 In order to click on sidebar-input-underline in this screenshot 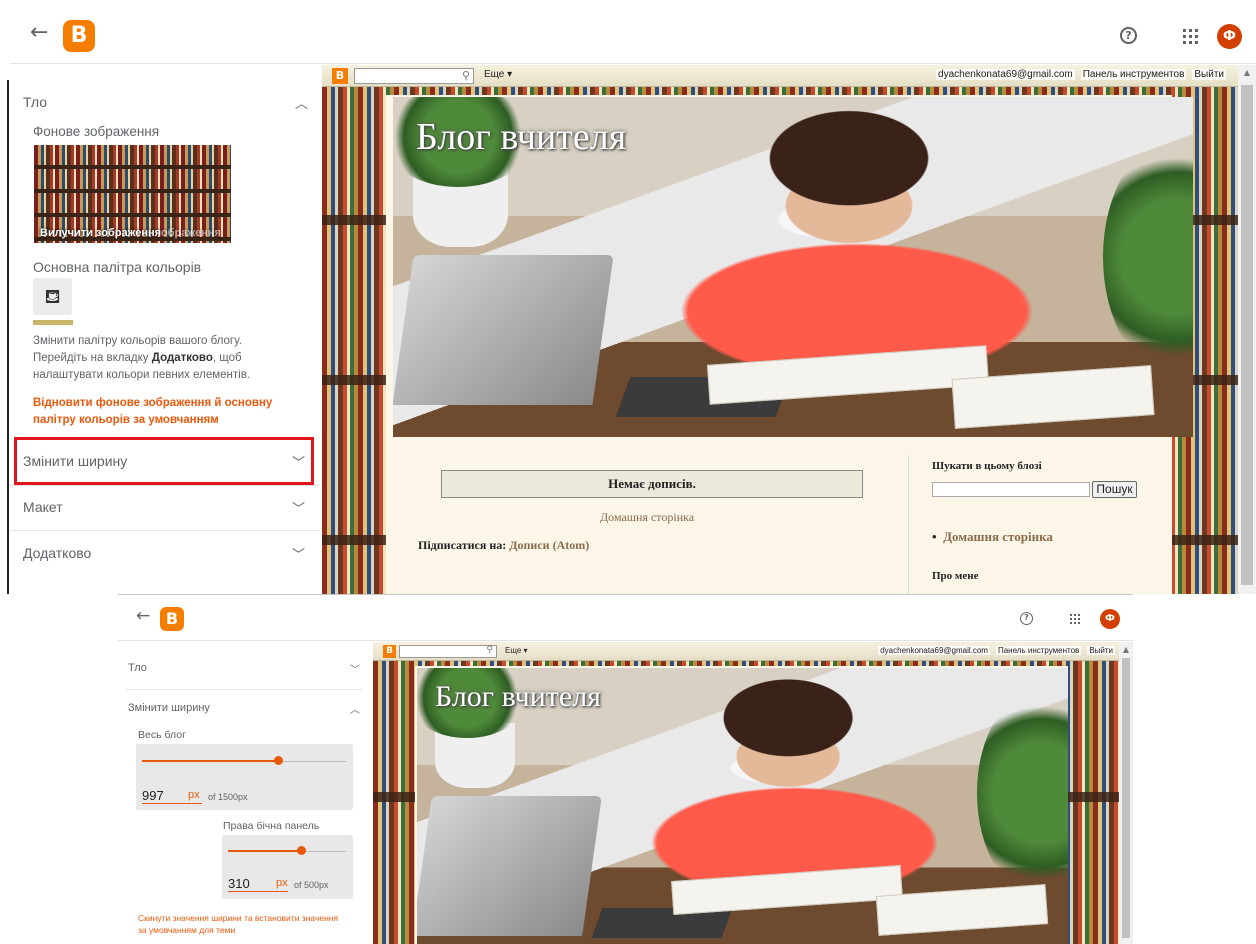, I will do `click(258, 891)`.